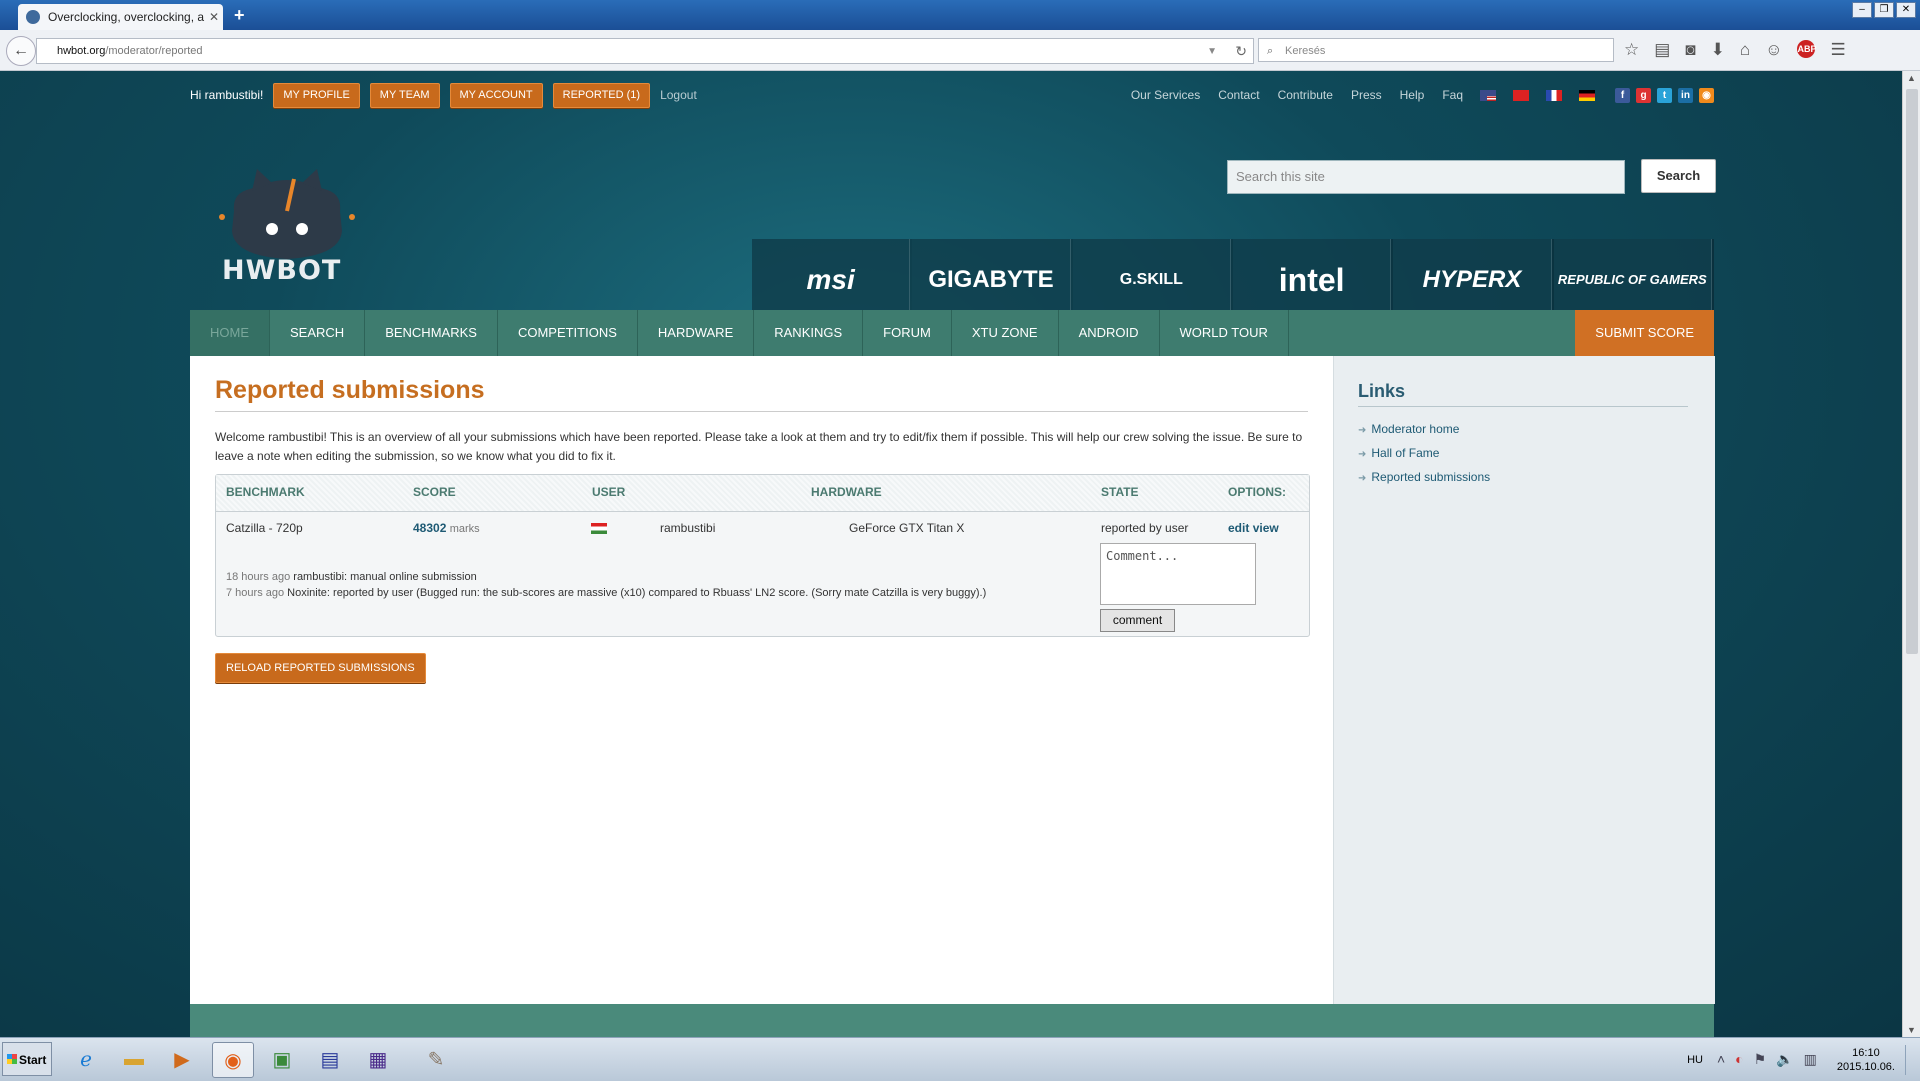 The width and height of the screenshot is (1920, 1081). What do you see at coordinates (287, 231) in the screenshot?
I see `hwbot-logo-icon` at bounding box center [287, 231].